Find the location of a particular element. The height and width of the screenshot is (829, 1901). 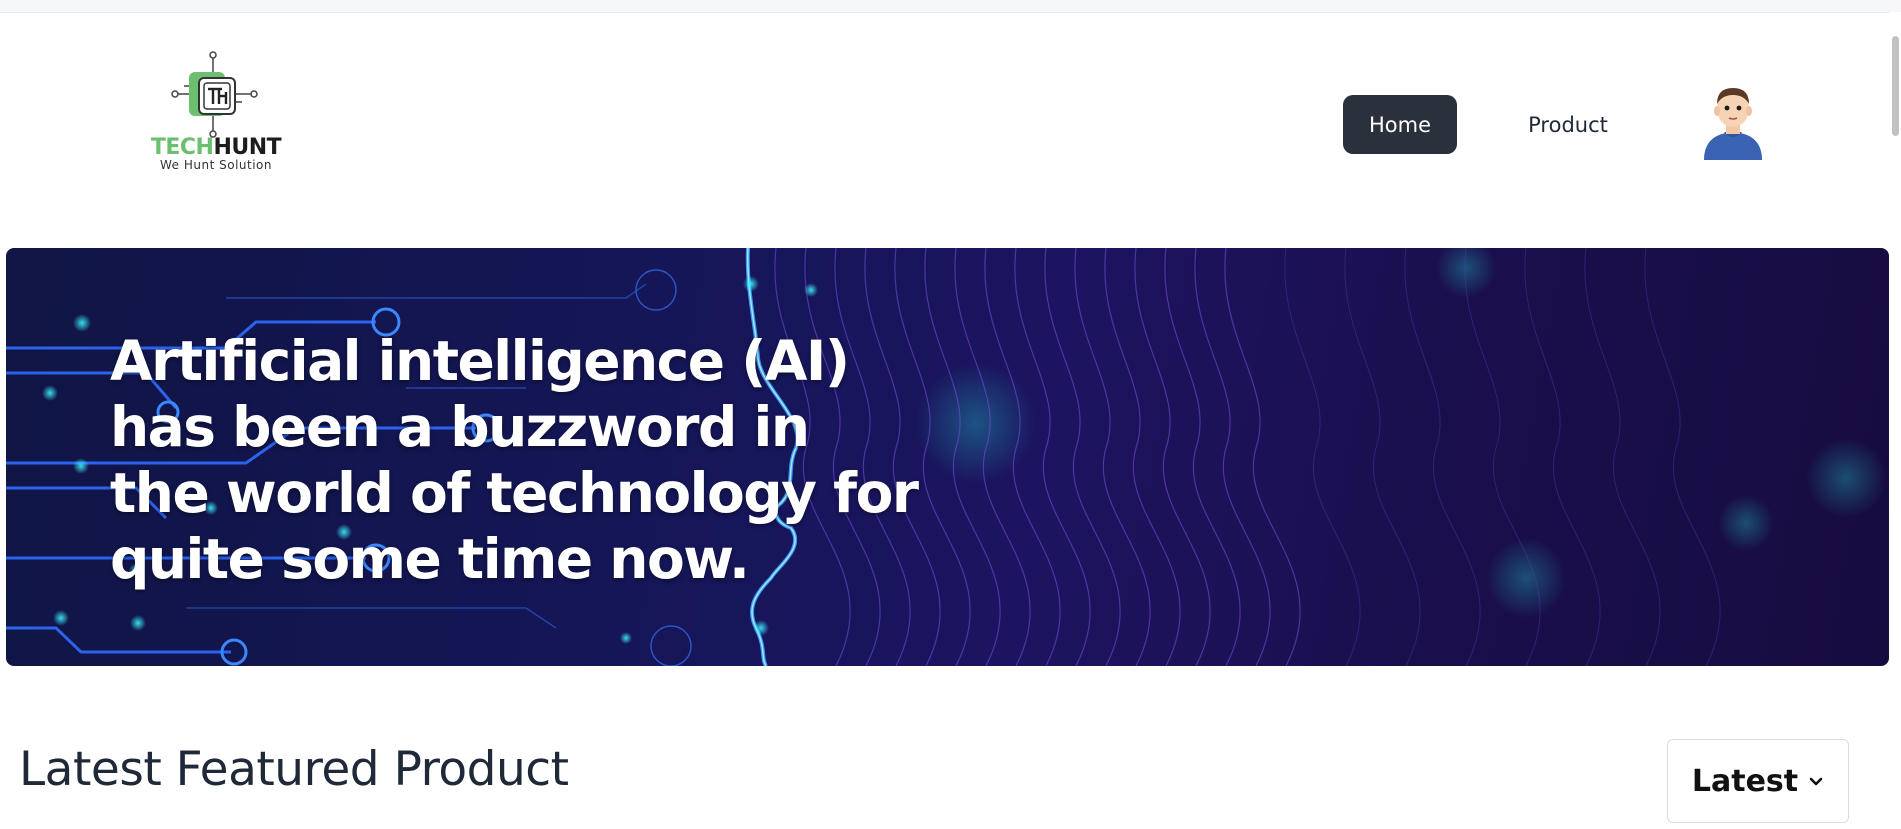

chip-logo-icon is located at coordinates (214, 94).